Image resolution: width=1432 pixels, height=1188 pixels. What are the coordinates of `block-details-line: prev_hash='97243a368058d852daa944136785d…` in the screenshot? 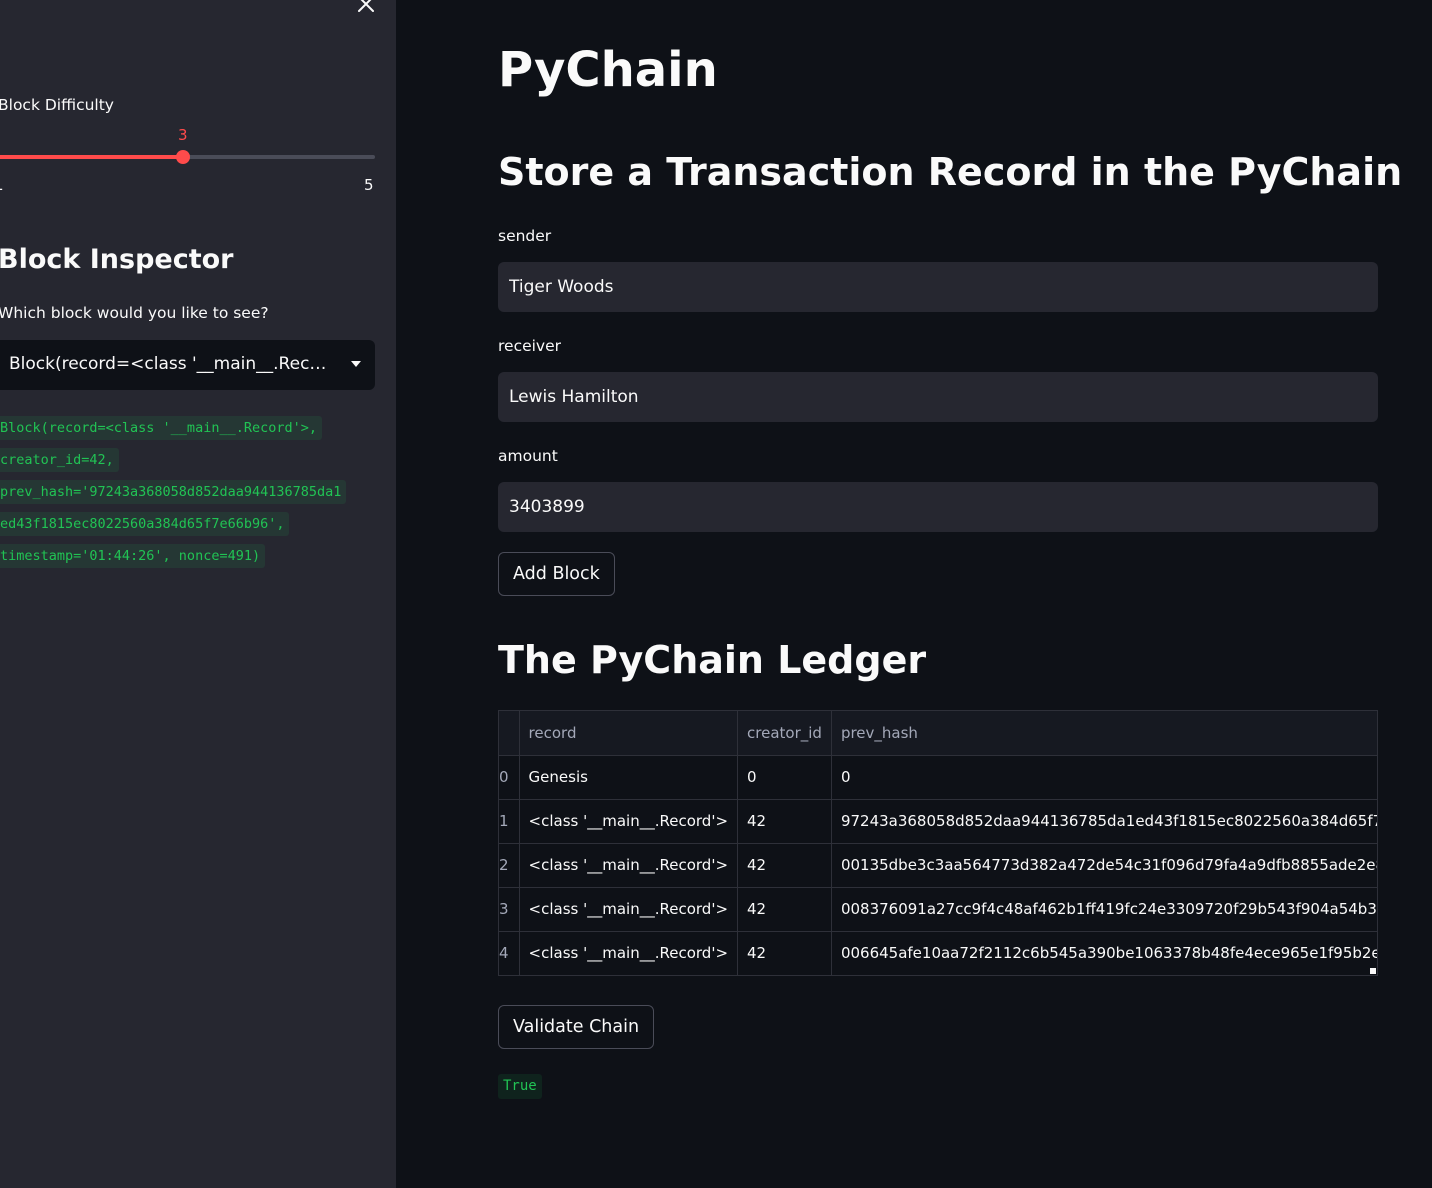 It's located at (173, 492).